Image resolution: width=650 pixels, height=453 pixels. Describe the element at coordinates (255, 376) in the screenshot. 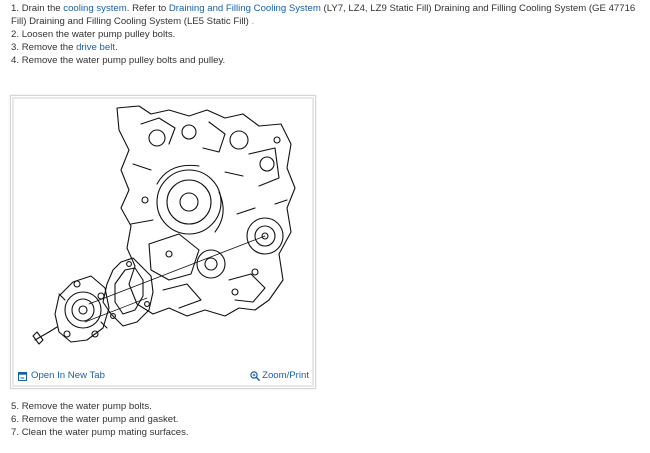

I see `magnifier-icon` at that location.